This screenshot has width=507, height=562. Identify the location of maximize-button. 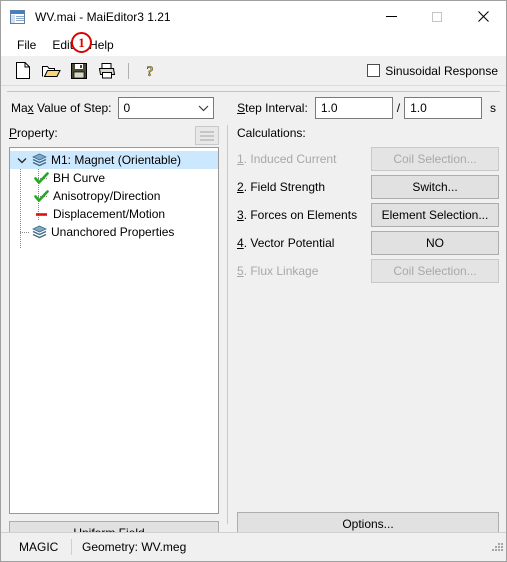
(437, 16).